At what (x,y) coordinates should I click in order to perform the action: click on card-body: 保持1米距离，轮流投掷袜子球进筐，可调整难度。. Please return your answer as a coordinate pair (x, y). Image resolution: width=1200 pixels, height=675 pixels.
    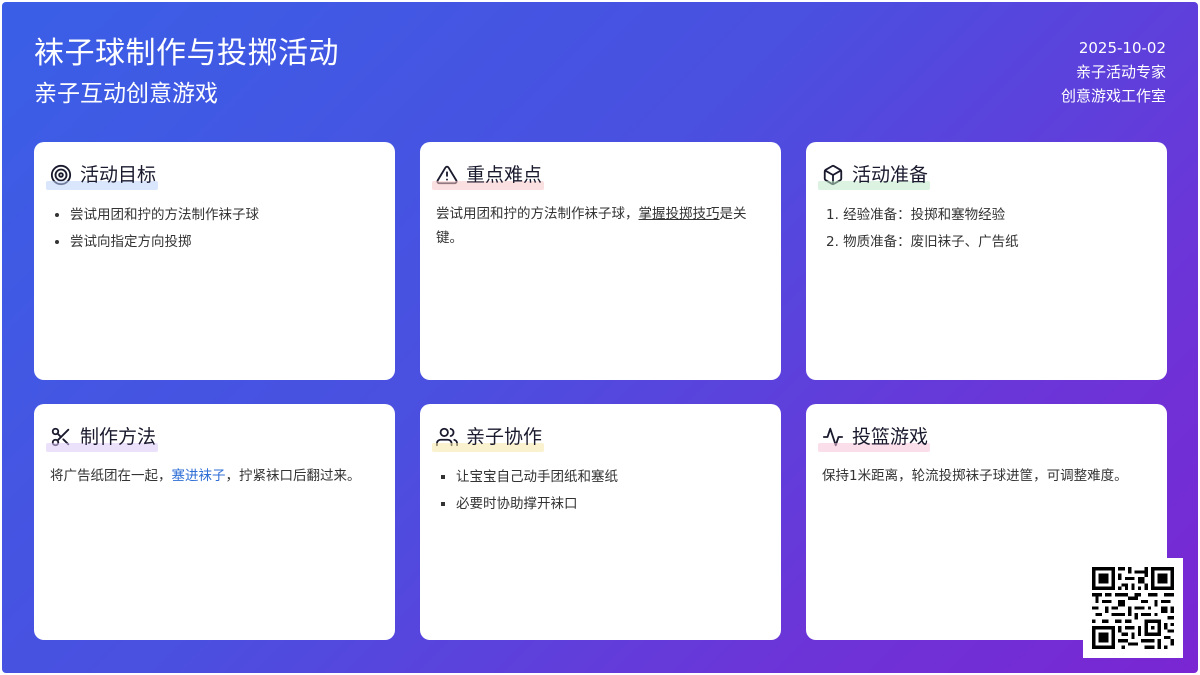
    Looking at the image, I should click on (986, 476).